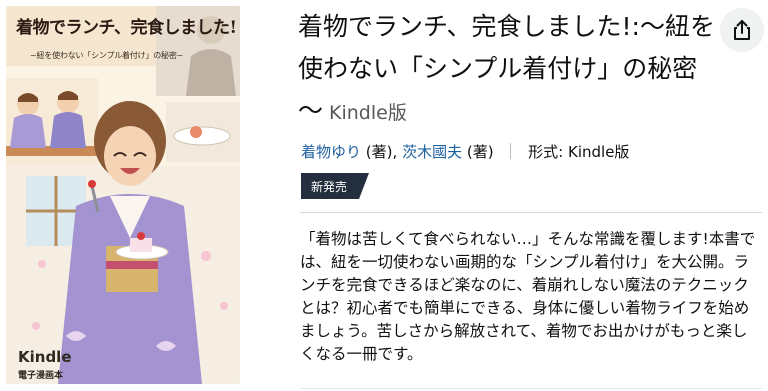 The image size is (768, 391). What do you see at coordinates (531, 388) in the screenshot?
I see `bottom-divider` at bounding box center [531, 388].